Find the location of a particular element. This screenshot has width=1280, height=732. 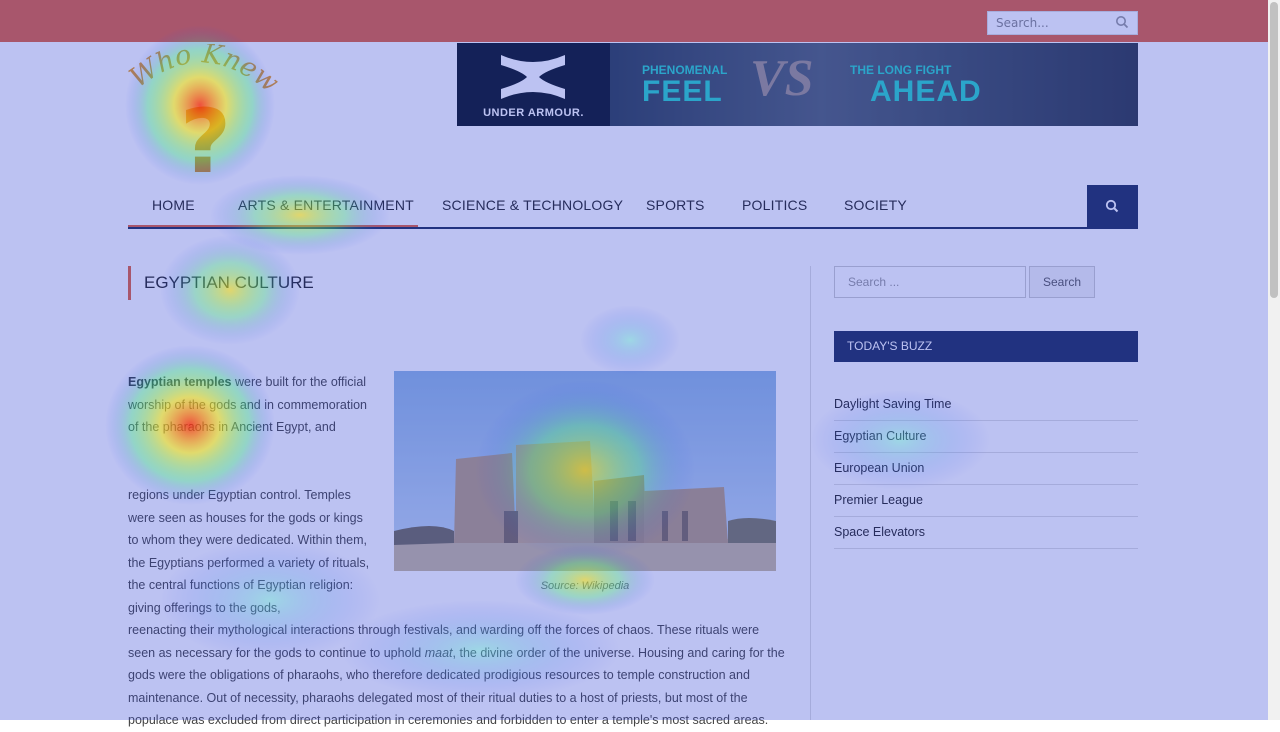

nav-search-button is located at coordinates (1112, 206).